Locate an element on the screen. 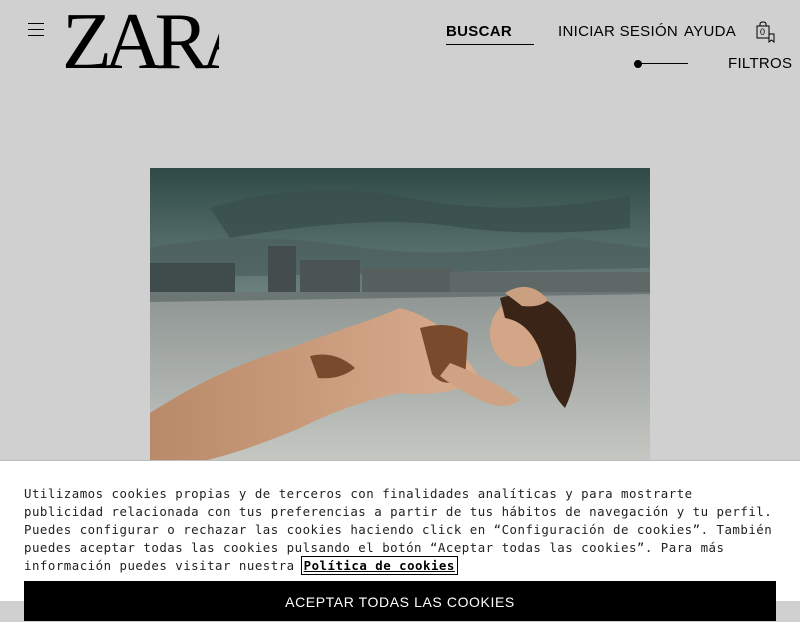 The image size is (800, 622). slider-thumb is located at coordinates (638, 64).